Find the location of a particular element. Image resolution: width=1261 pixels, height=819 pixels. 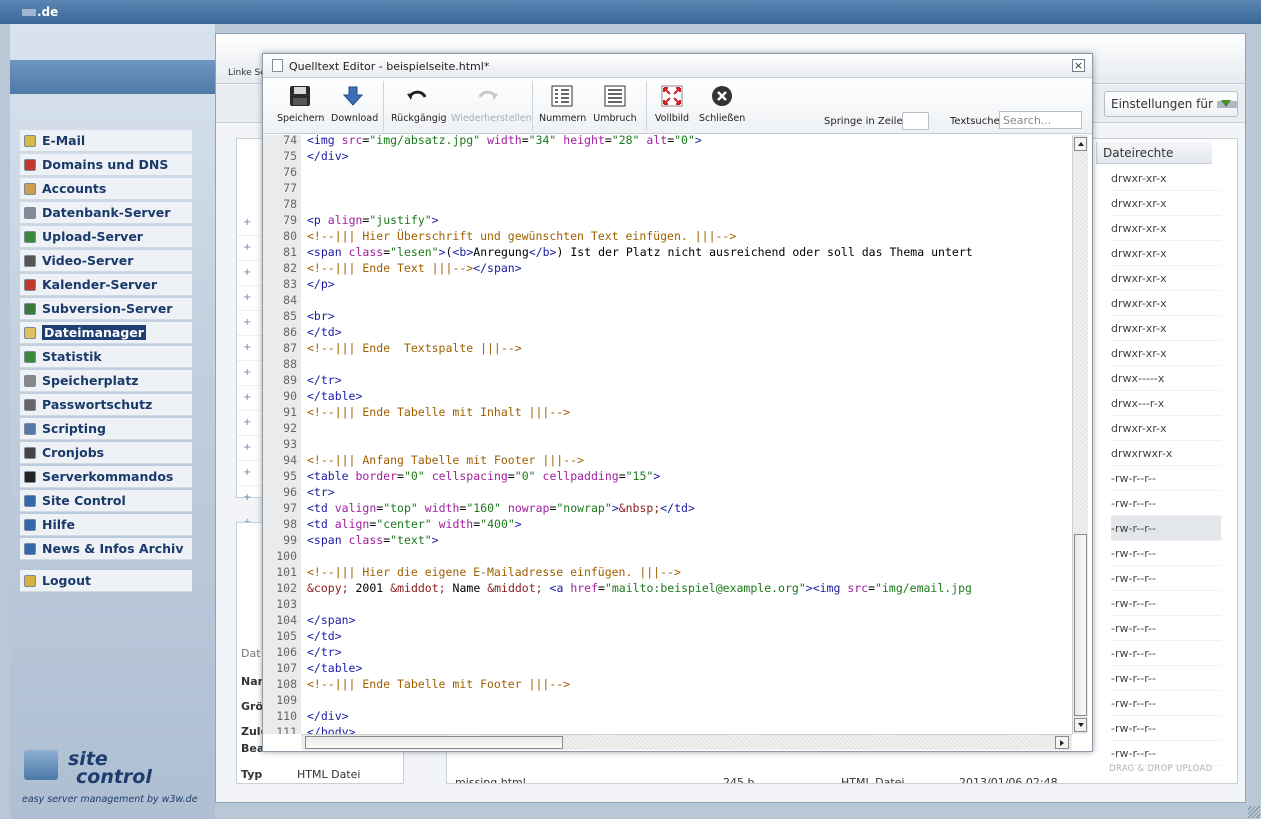

redo-button: Wiederherstellen is located at coordinates (491, 104).